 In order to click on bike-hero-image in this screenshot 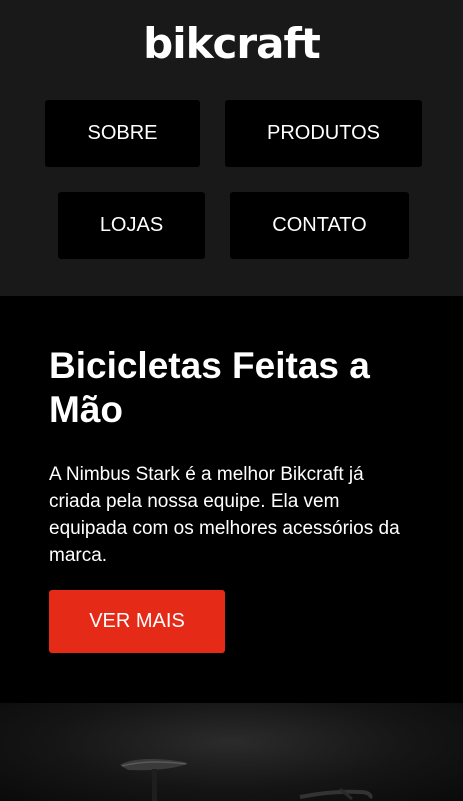, I will do `click(231, 752)`.